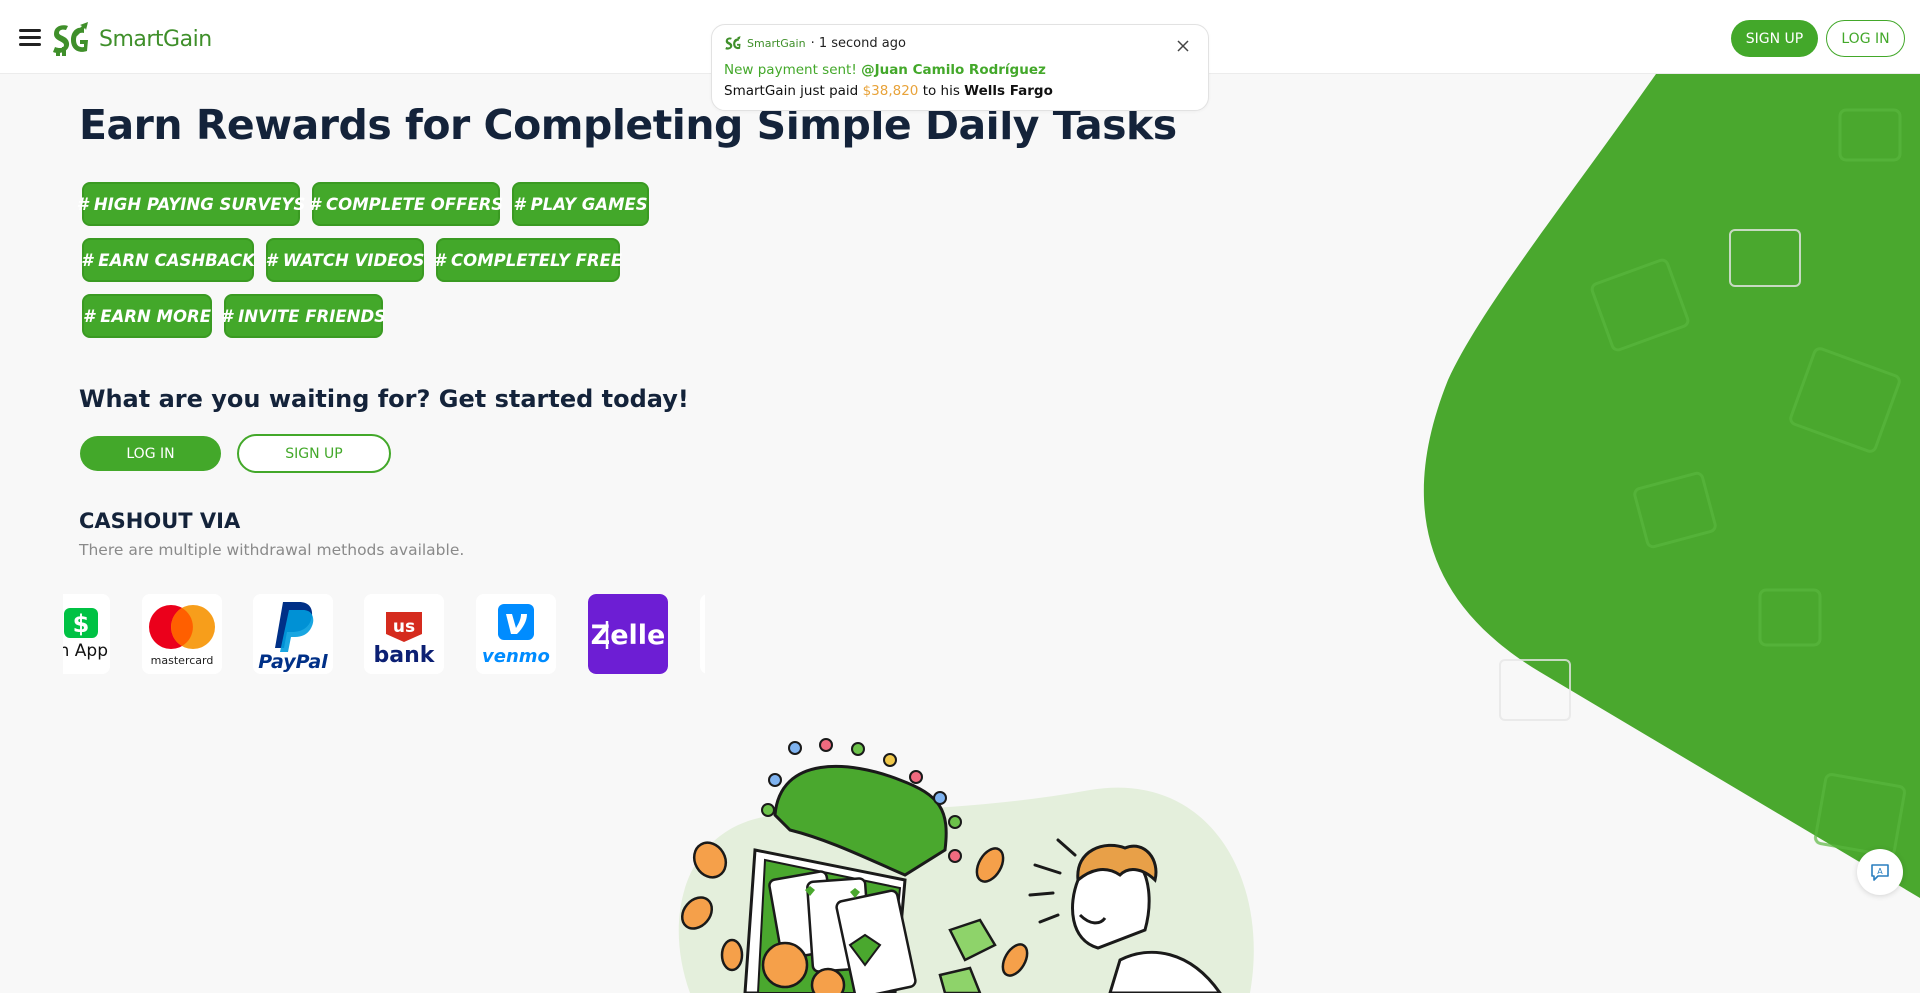 Image resolution: width=1920 pixels, height=993 pixels. Describe the element at coordinates (1183, 46) in the screenshot. I see `close-icon` at that location.